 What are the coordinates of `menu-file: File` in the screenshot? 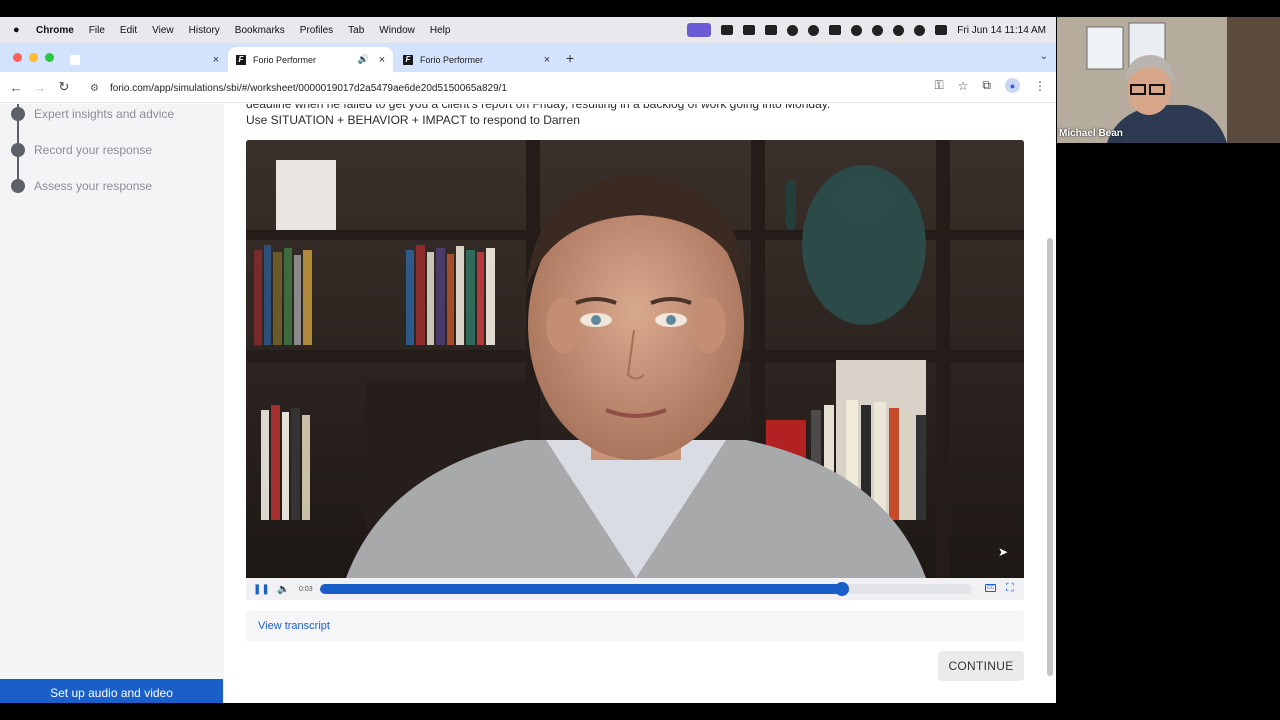 It's located at (97, 30).